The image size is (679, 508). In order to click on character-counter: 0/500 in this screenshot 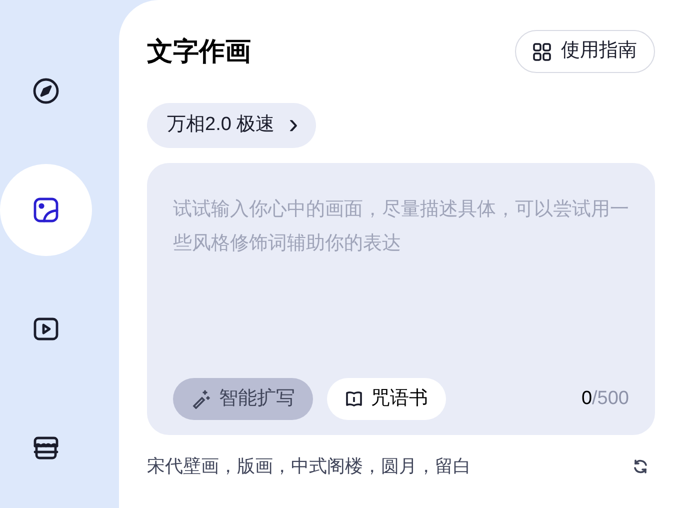, I will do `click(605, 398)`.